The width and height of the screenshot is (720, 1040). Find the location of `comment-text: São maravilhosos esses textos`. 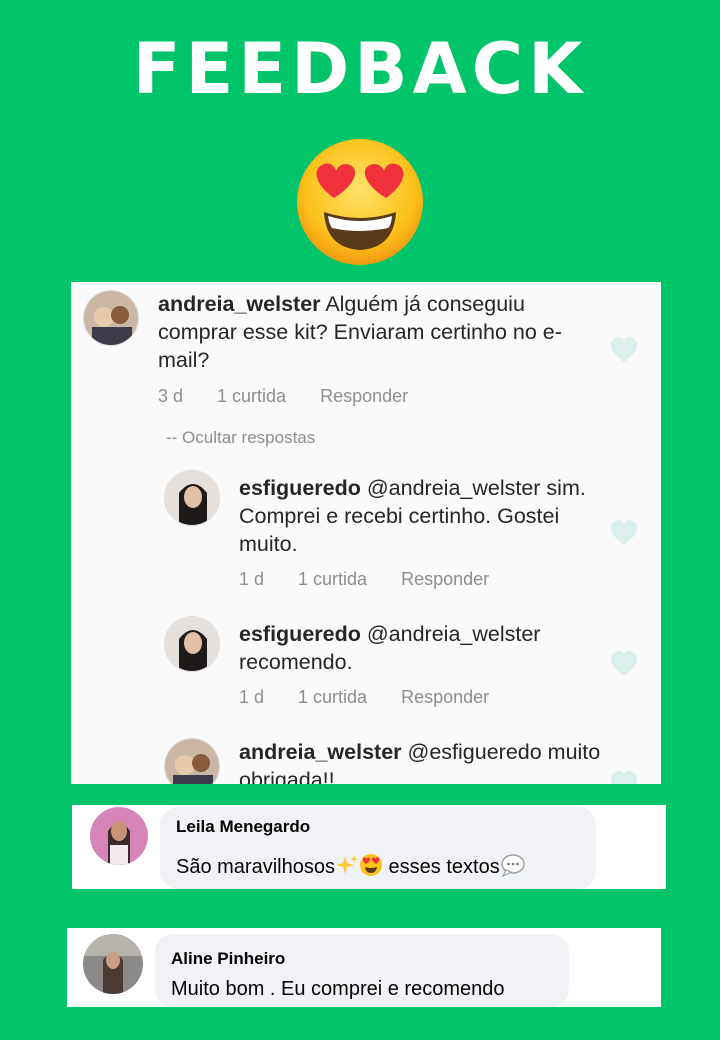

comment-text: São maravilhosos esses textos is located at coordinates (351, 866).